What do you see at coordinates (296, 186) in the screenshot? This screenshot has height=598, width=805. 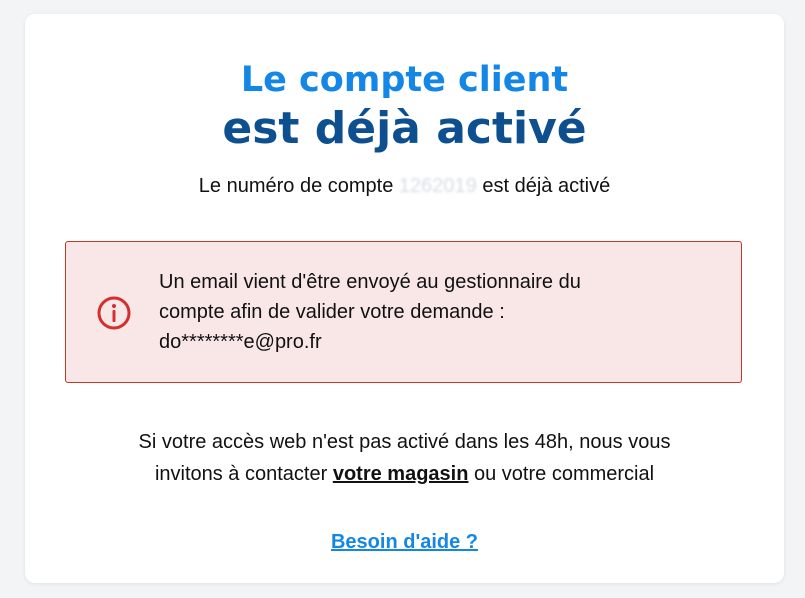 I see `subtitle-prefix: Le numéro de compte` at bounding box center [296, 186].